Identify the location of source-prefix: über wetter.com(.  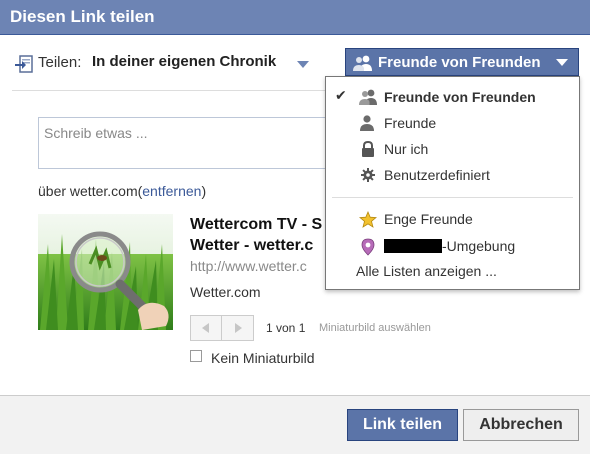
(90, 191).